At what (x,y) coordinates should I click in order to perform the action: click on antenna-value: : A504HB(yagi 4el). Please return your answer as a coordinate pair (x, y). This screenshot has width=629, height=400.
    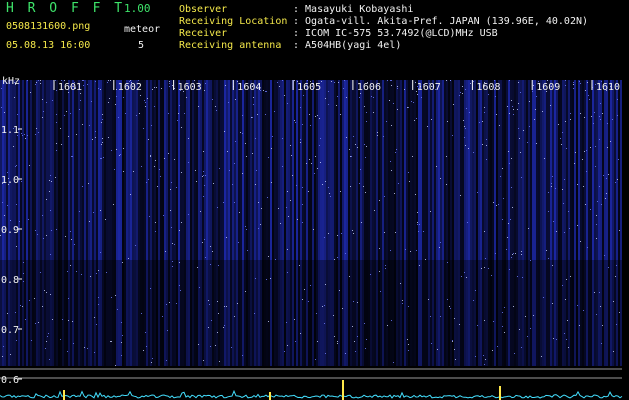
    Looking at the image, I should click on (347, 45).